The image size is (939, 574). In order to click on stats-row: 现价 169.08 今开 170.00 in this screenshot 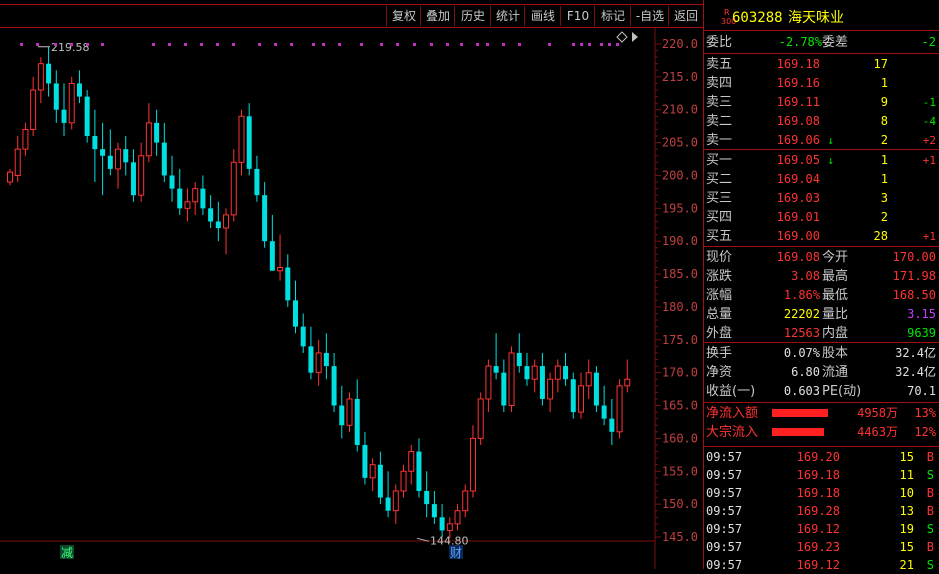, I will do `click(821, 257)`.